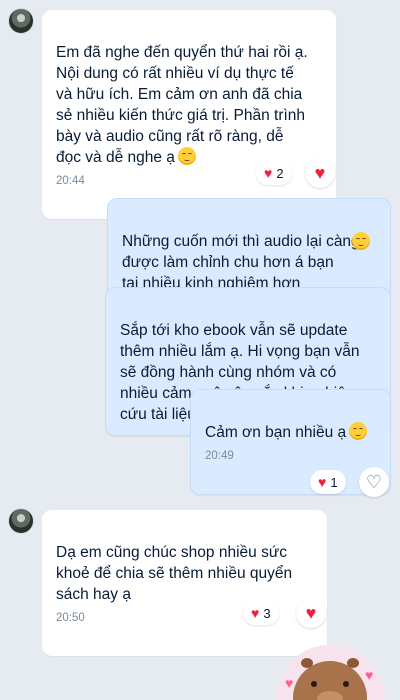 Image resolution: width=400 pixels, height=700 pixels. Describe the element at coordinates (334, 482) in the screenshot. I see `reaction-count: 1` at that location.